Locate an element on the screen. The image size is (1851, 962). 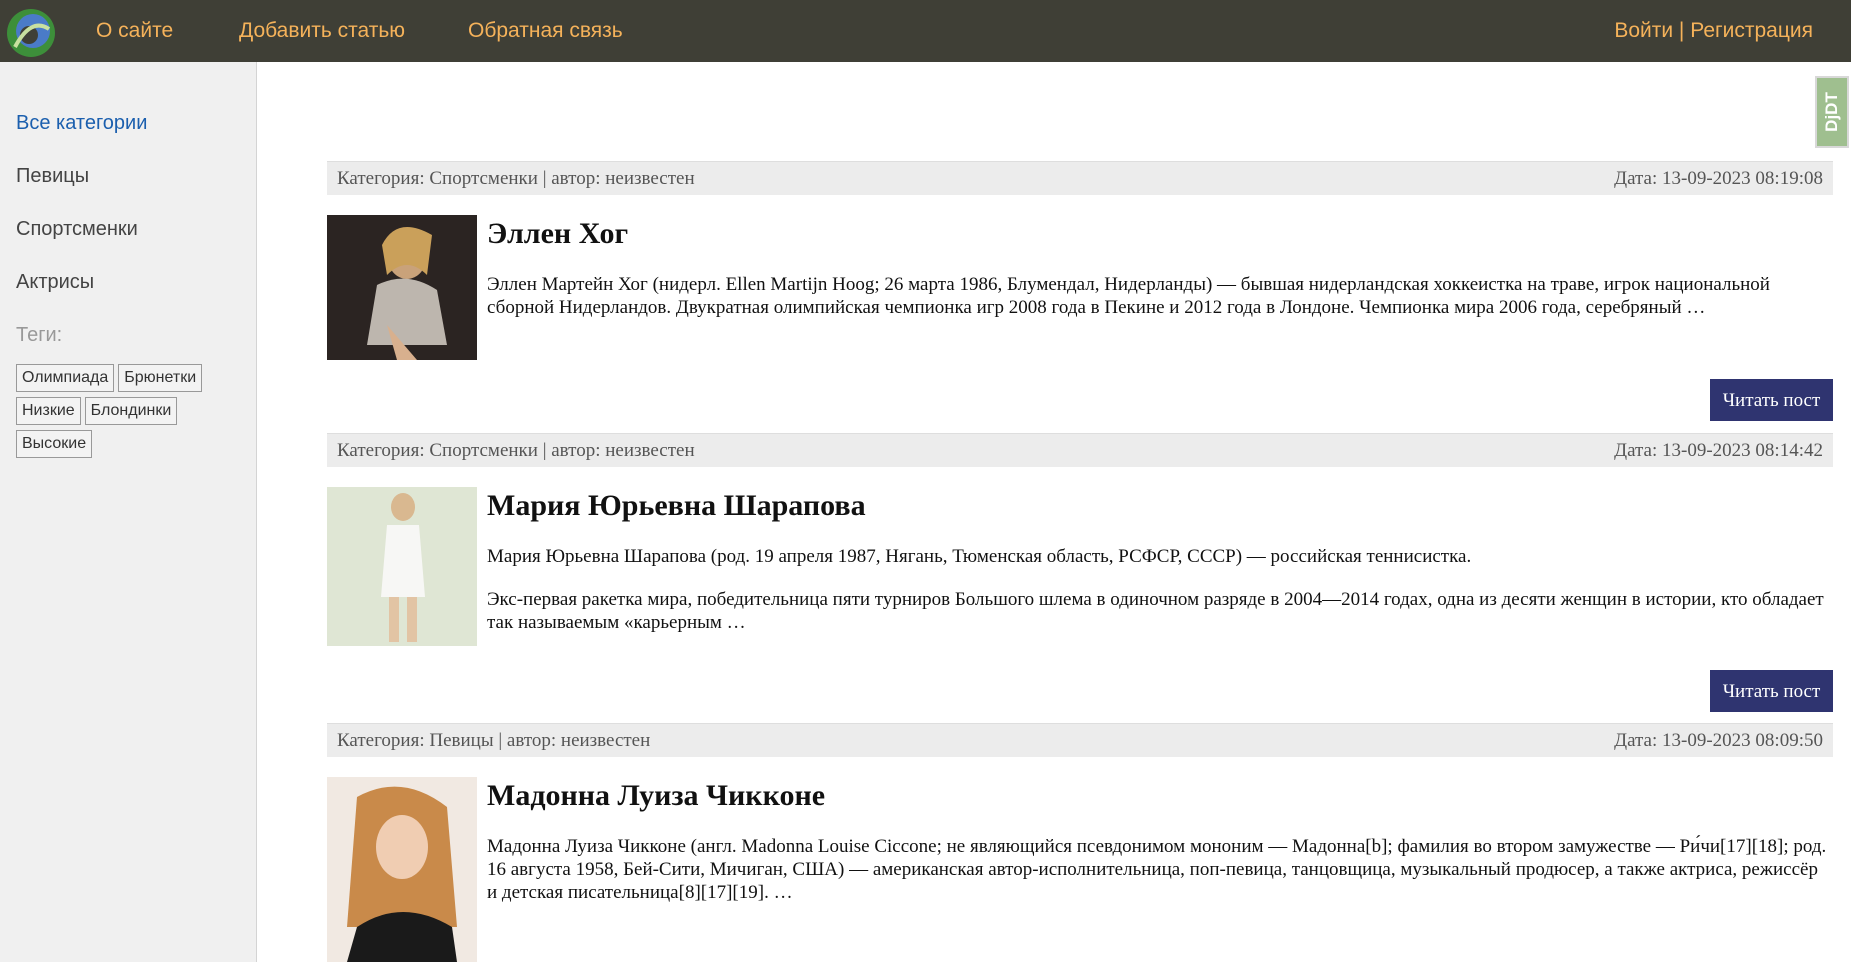
post-date: Дата: 13-09-2023 08:09:50 is located at coordinates (1718, 740).